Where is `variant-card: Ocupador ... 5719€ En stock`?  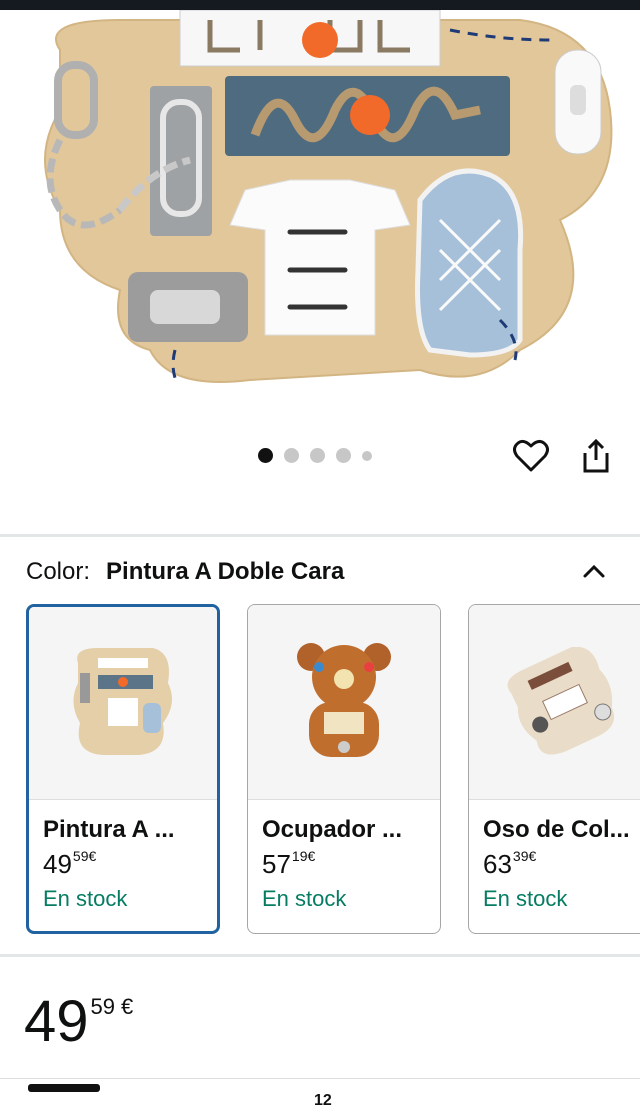
variant-card: Ocupador ... 5719€ En stock is located at coordinates (344, 769).